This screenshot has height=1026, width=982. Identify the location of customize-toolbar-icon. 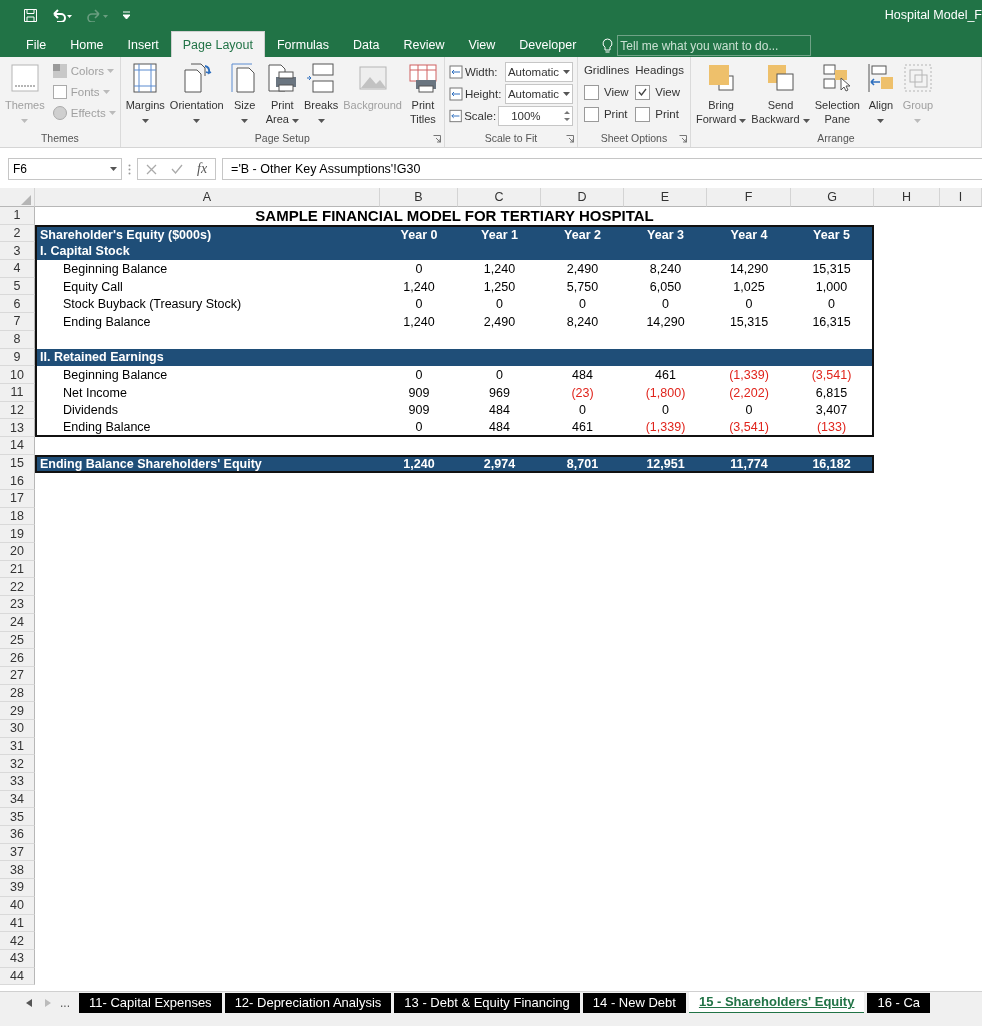
(126, 15).